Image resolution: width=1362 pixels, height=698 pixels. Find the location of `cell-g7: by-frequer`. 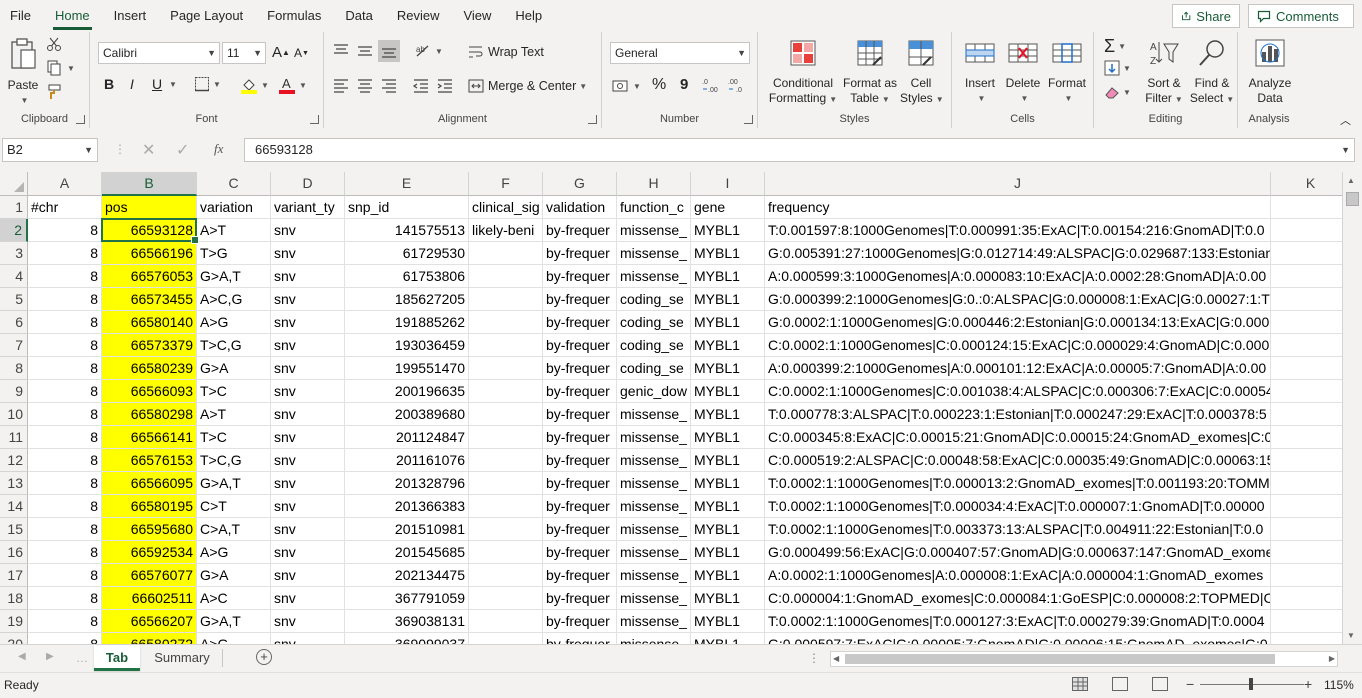

cell-g7: by-frequer is located at coordinates (580, 345).